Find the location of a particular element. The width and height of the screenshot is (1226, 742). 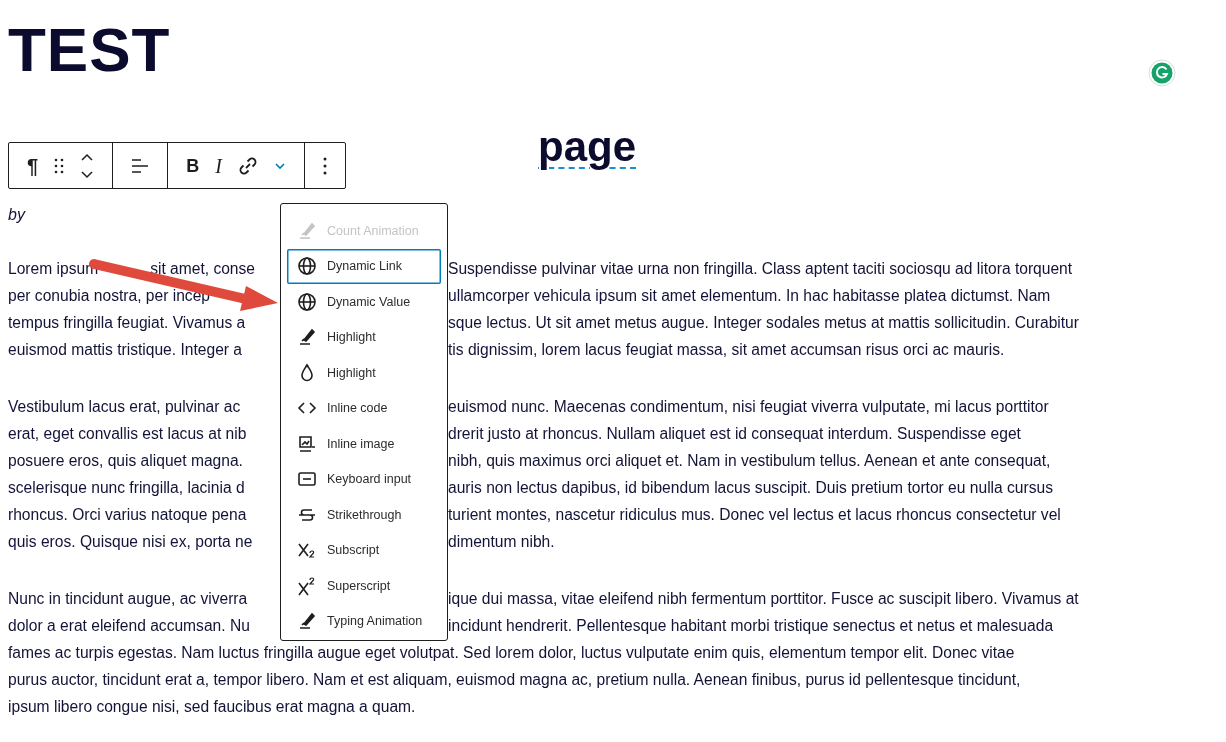

menu-item: Inline code is located at coordinates (364, 408).